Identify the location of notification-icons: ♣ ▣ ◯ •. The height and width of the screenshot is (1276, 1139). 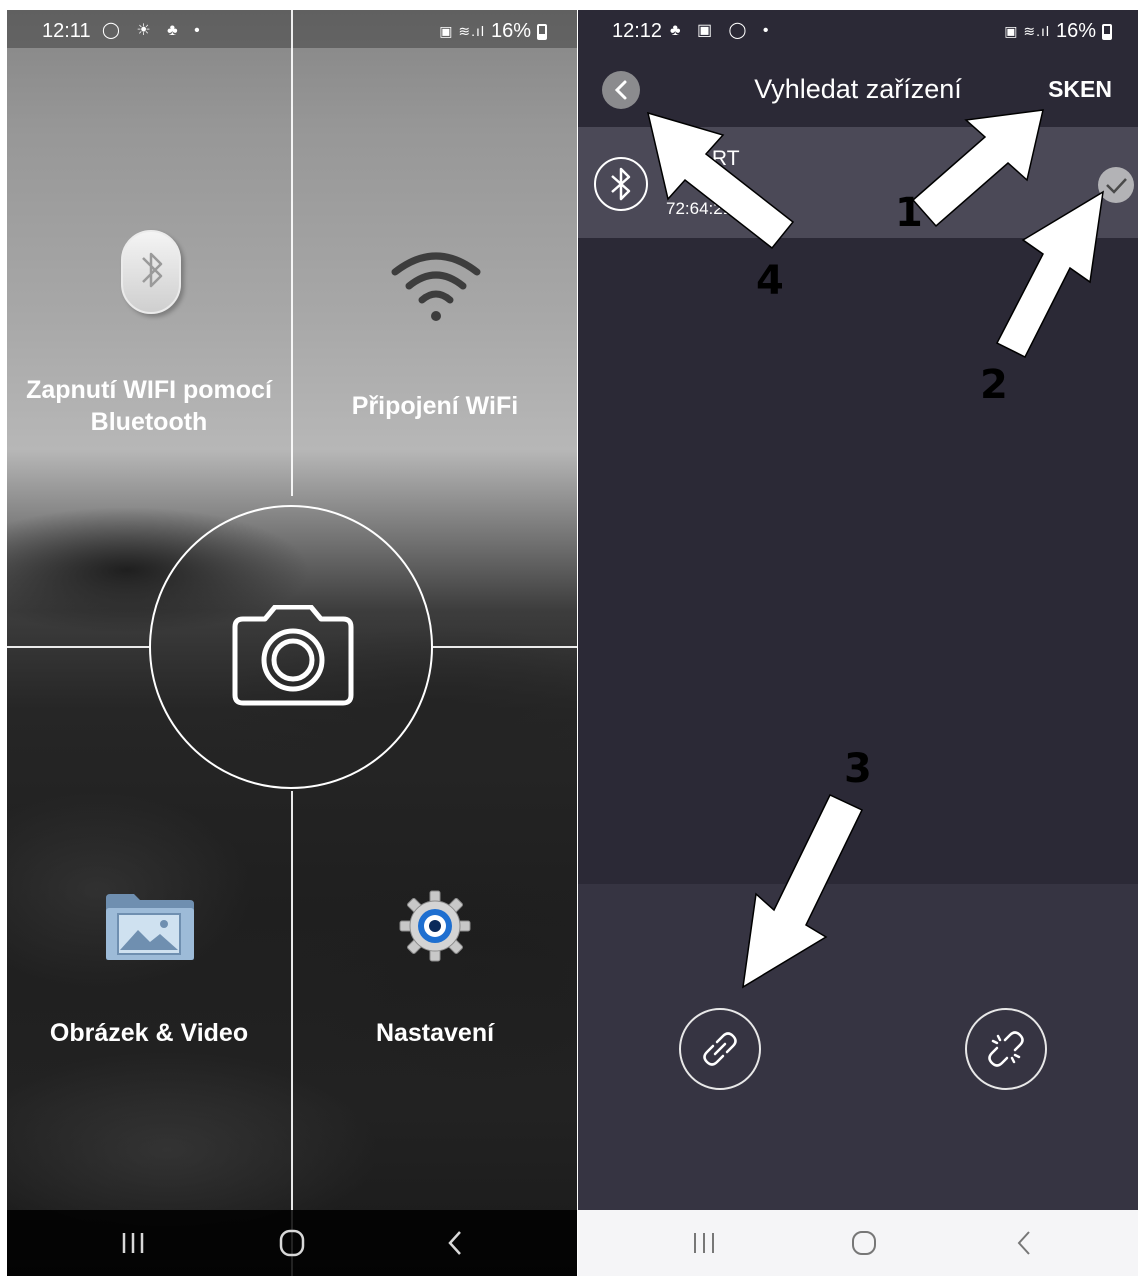
(722, 30).